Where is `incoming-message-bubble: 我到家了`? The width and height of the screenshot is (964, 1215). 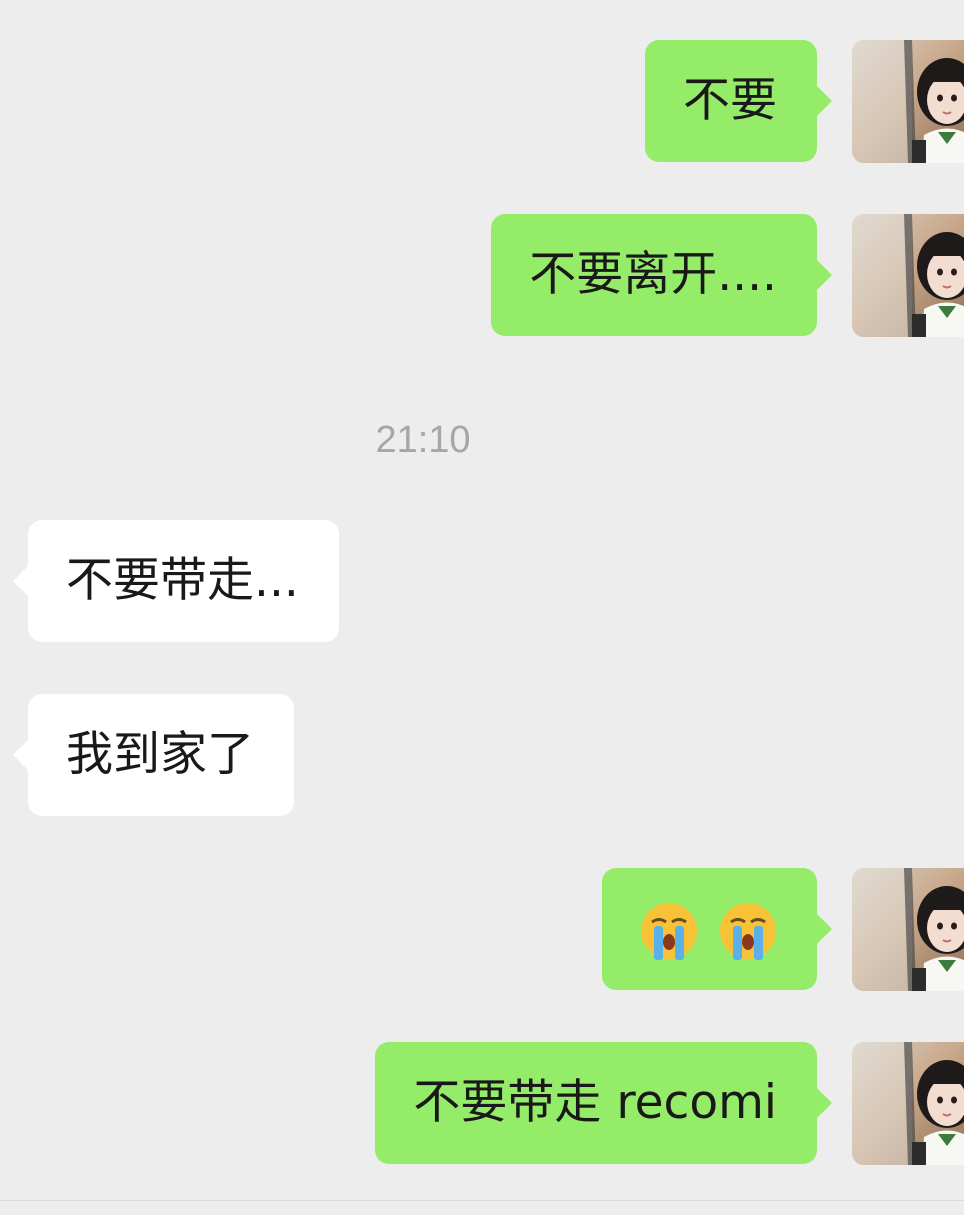
incoming-message-bubble: 我到家了 is located at coordinates (153, 755).